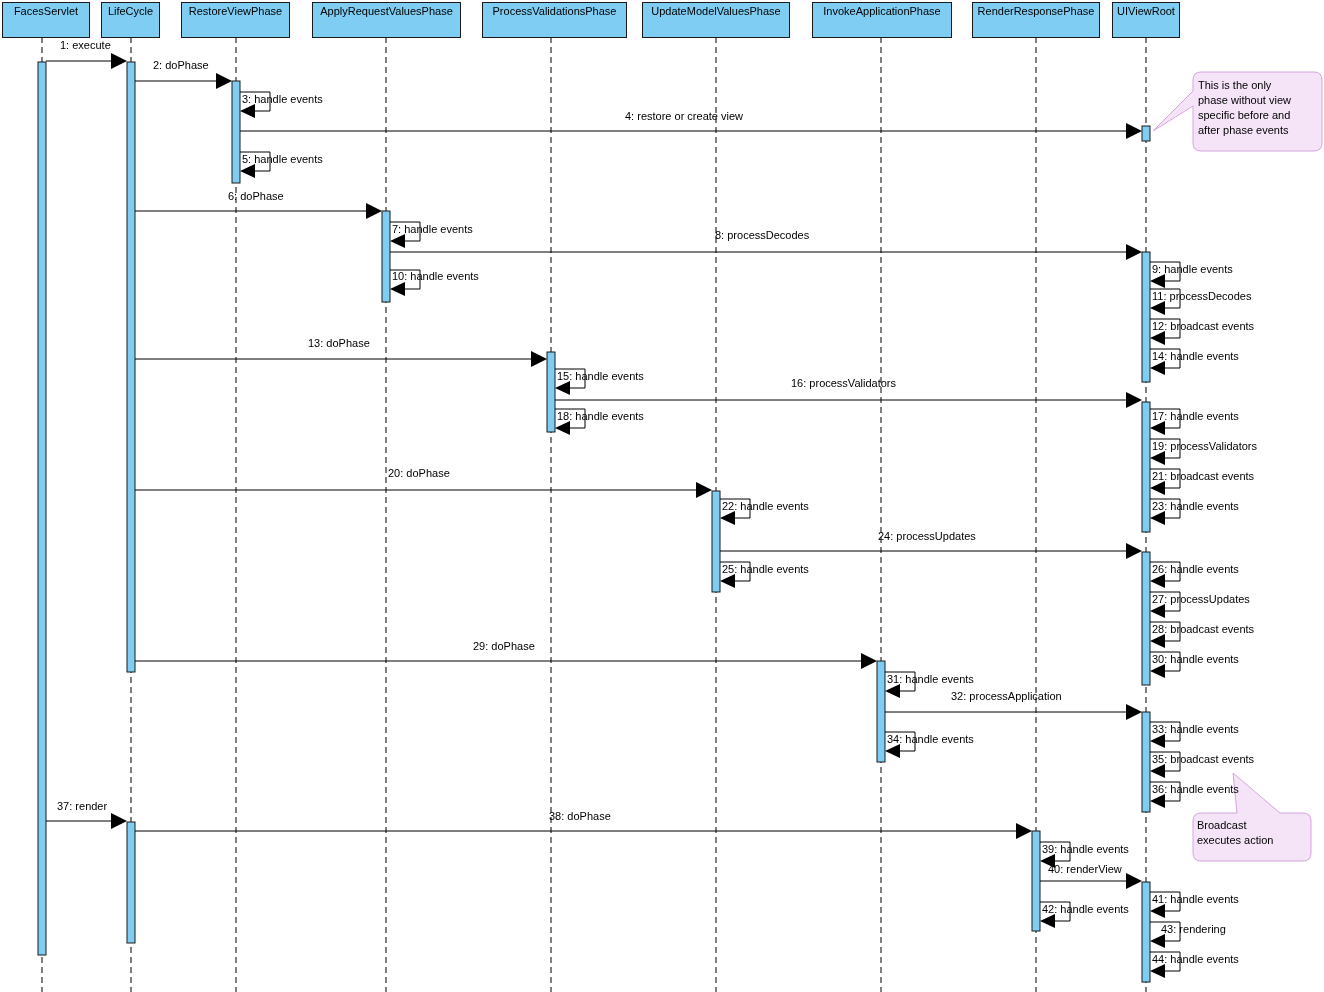  I want to click on lifeline-head: FacesServlet, so click(46, 20).